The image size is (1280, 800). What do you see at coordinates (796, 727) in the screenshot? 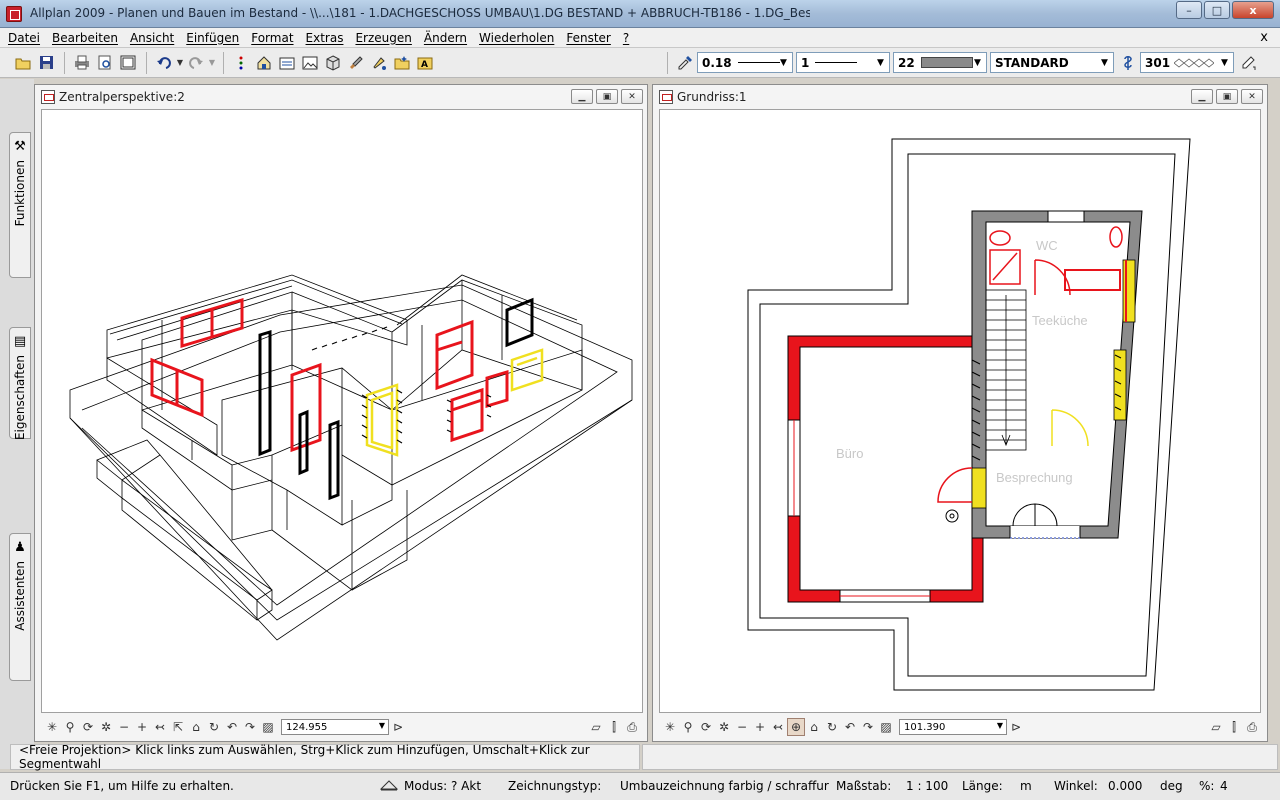
I see `snap-icon: ⊕` at bounding box center [796, 727].